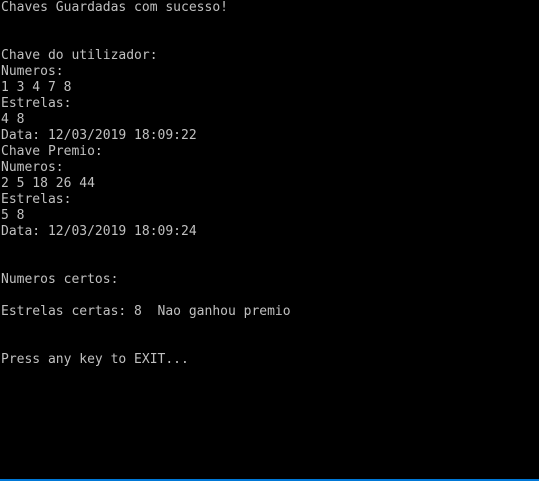 Image resolution: width=539 pixels, height=481 pixels. What do you see at coordinates (79, 55) in the screenshot?
I see `user-key-heading: Chave do utilizador:` at bounding box center [79, 55].